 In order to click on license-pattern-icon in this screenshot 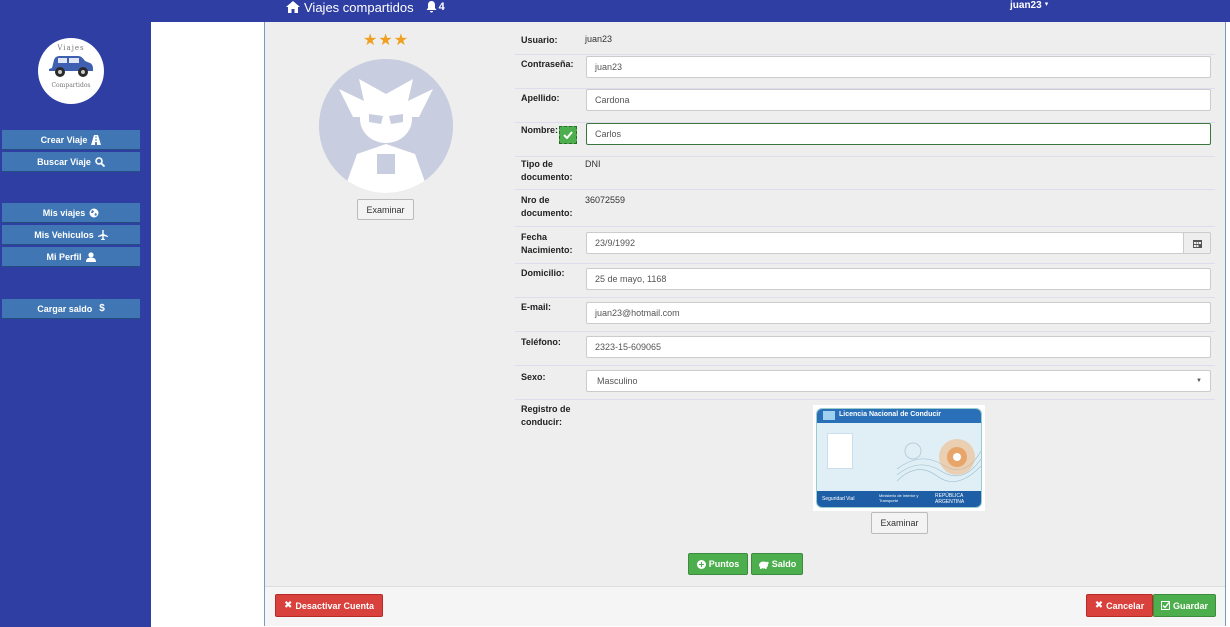, I will do `click(939, 460)`.